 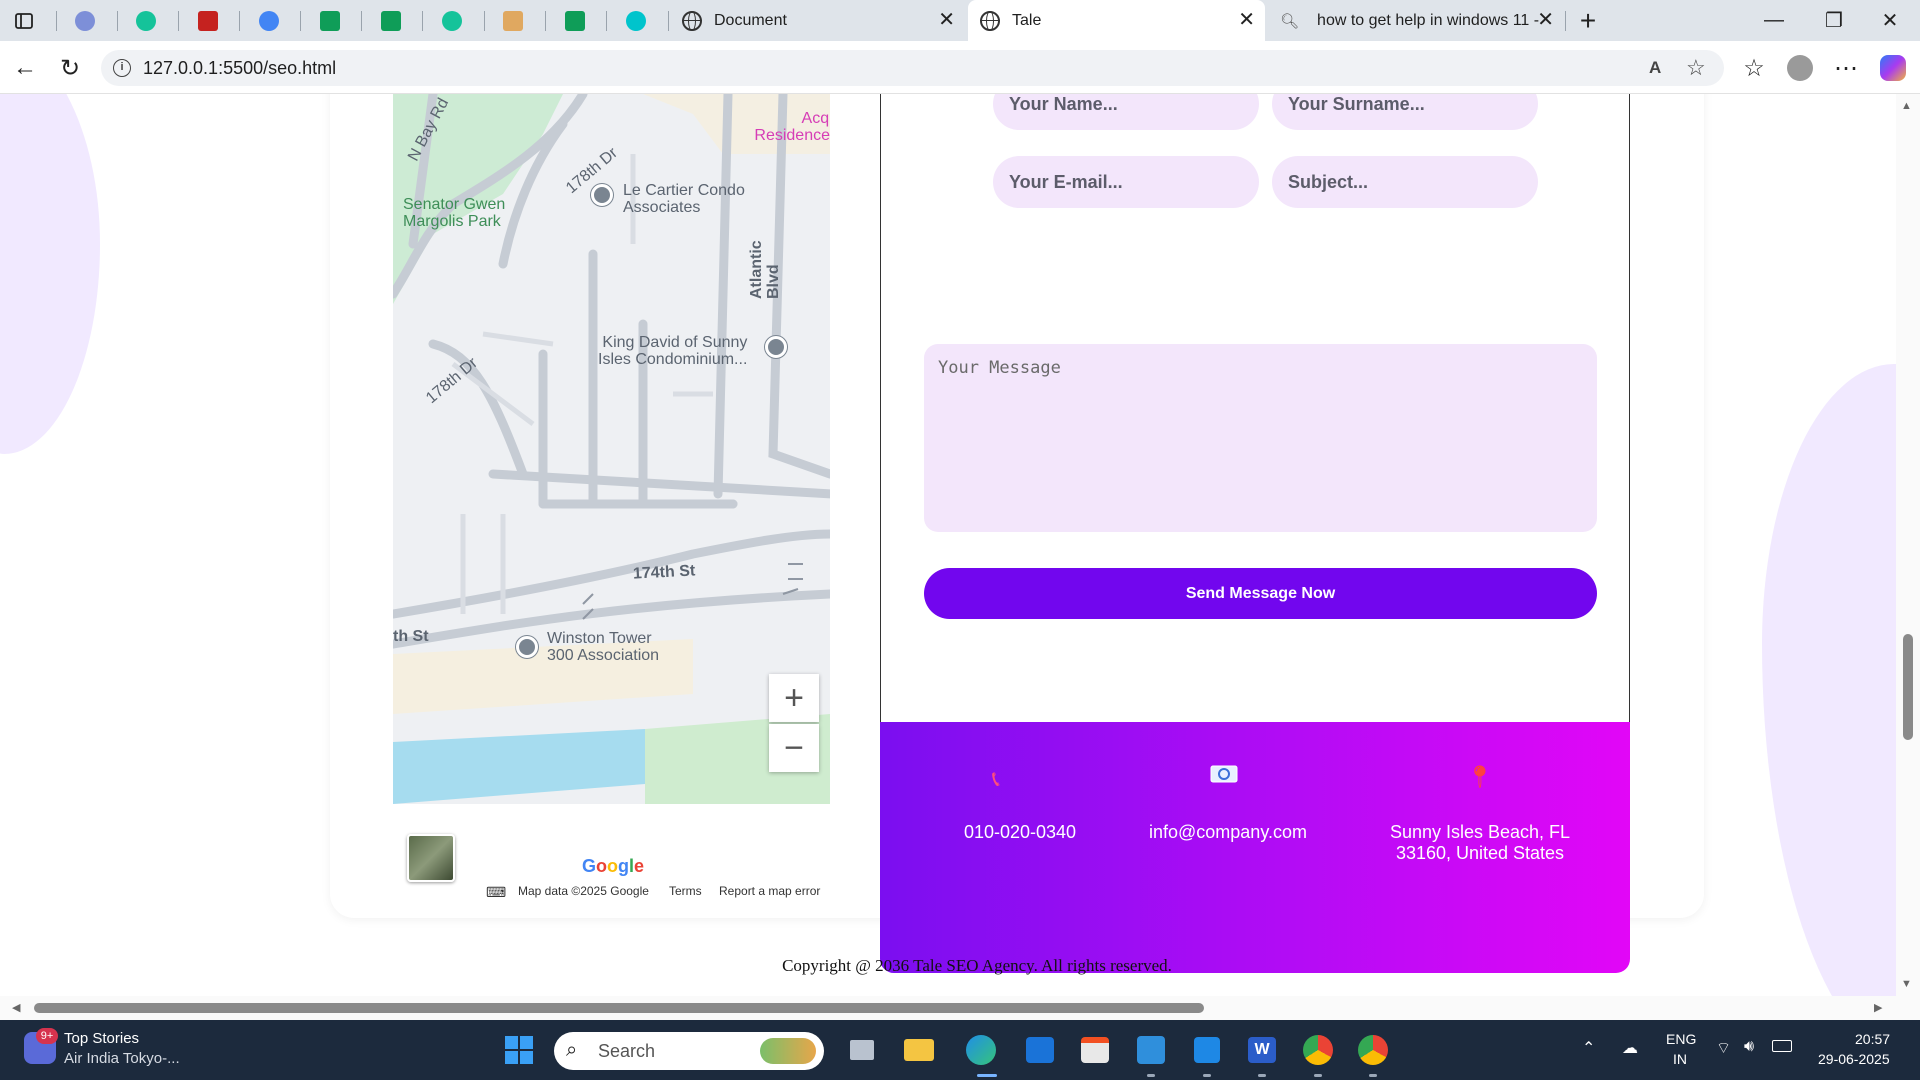 What do you see at coordinates (1872, 1039) in the screenshot?
I see `clock-time: 20:57` at bounding box center [1872, 1039].